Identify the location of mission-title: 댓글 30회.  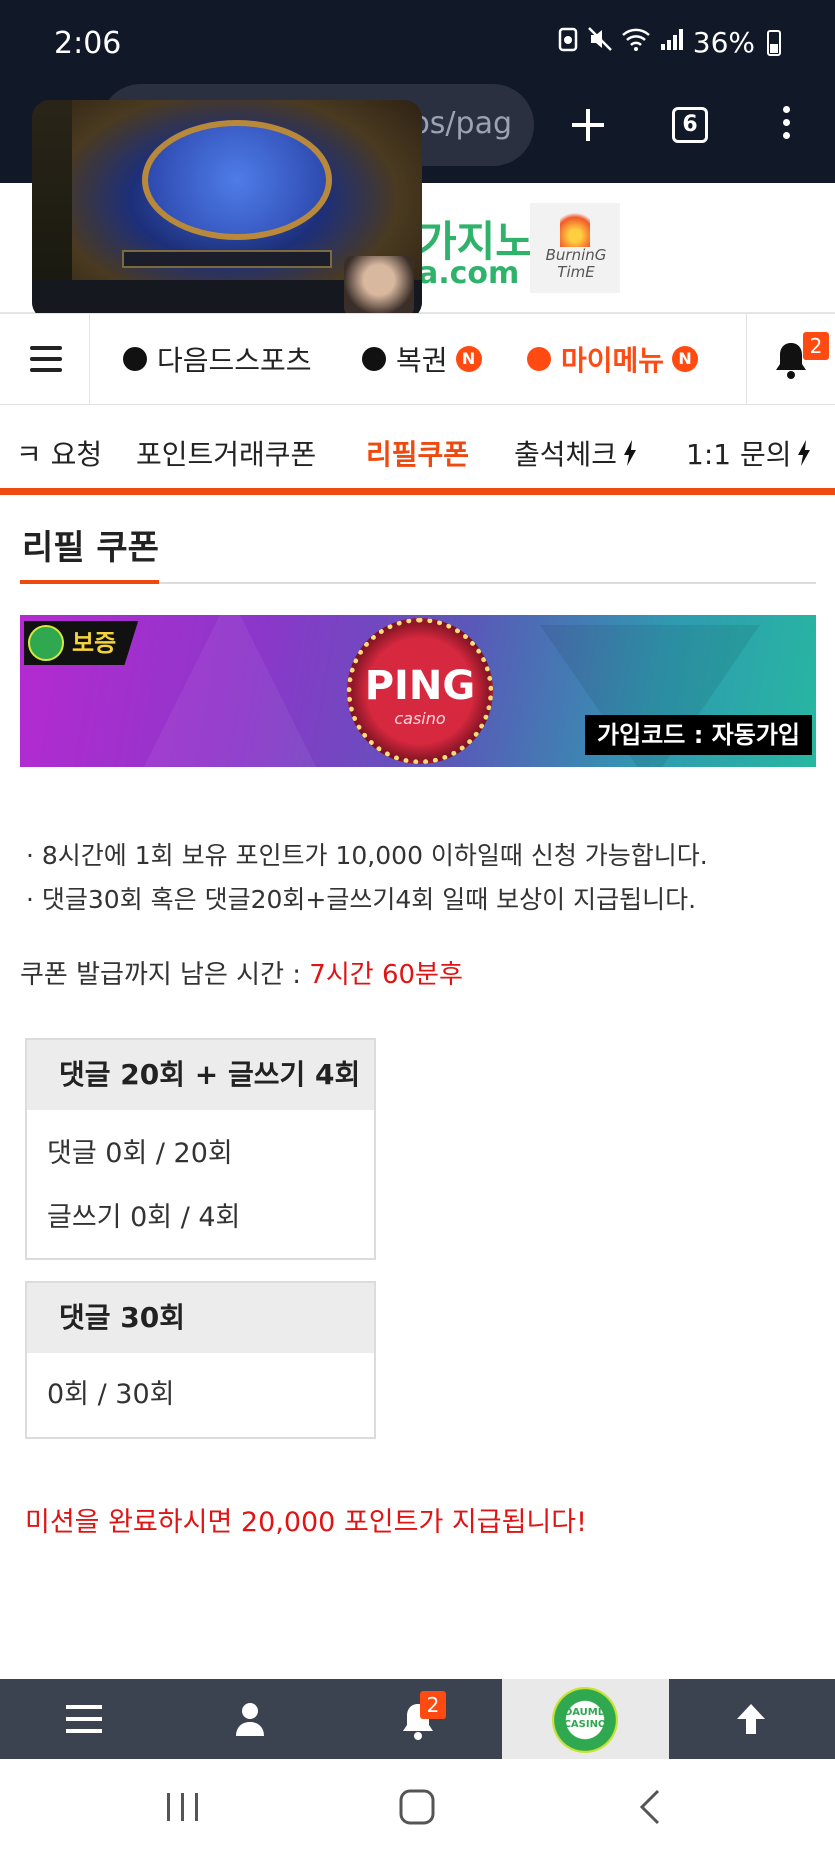
(200, 1318).